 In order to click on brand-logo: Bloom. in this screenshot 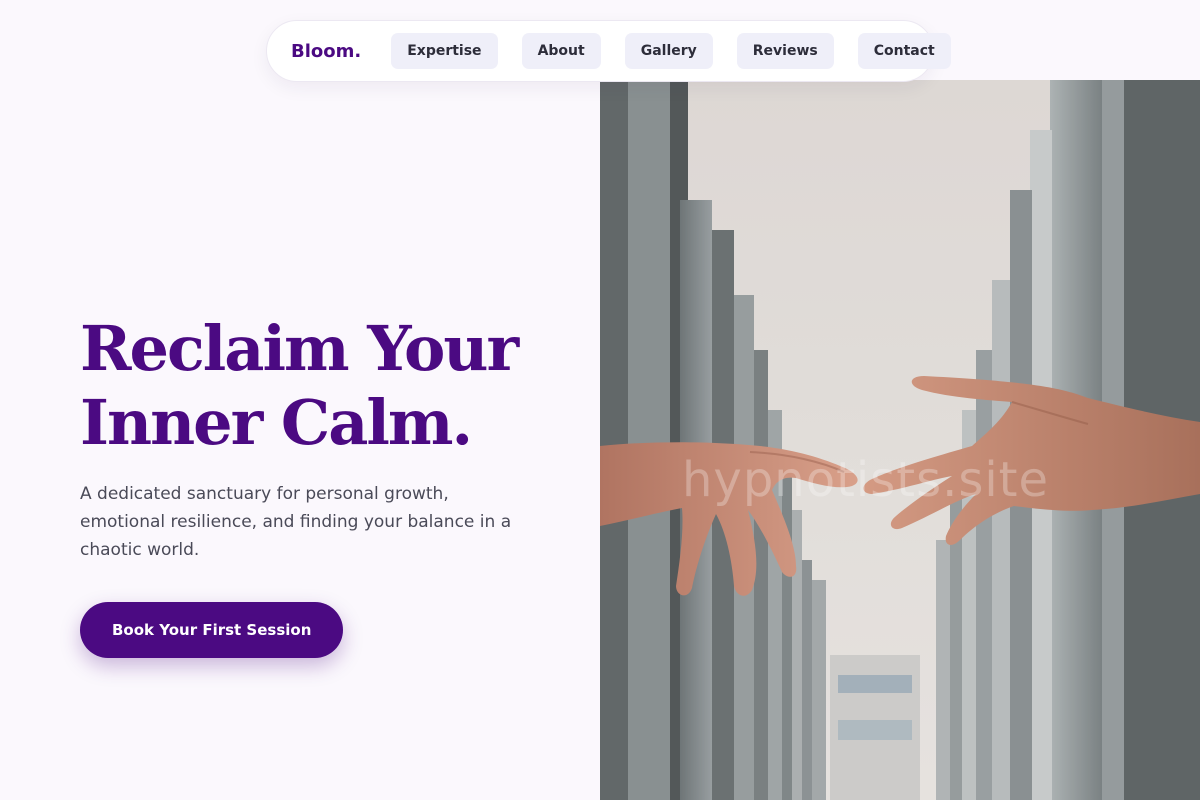, I will do `click(326, 51)`.